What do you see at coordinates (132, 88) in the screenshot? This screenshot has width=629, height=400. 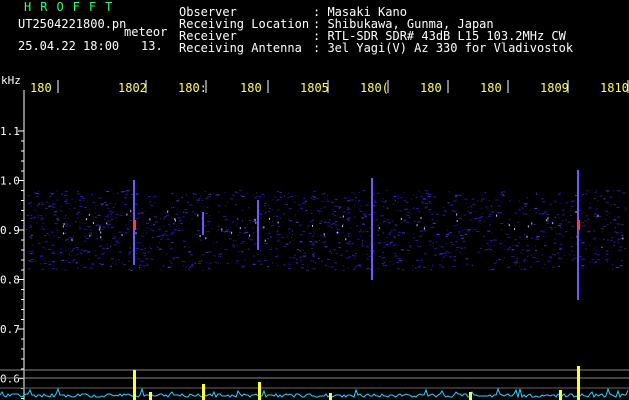 I see `time-tick-label: 1802` at bounding box center [132, 88].